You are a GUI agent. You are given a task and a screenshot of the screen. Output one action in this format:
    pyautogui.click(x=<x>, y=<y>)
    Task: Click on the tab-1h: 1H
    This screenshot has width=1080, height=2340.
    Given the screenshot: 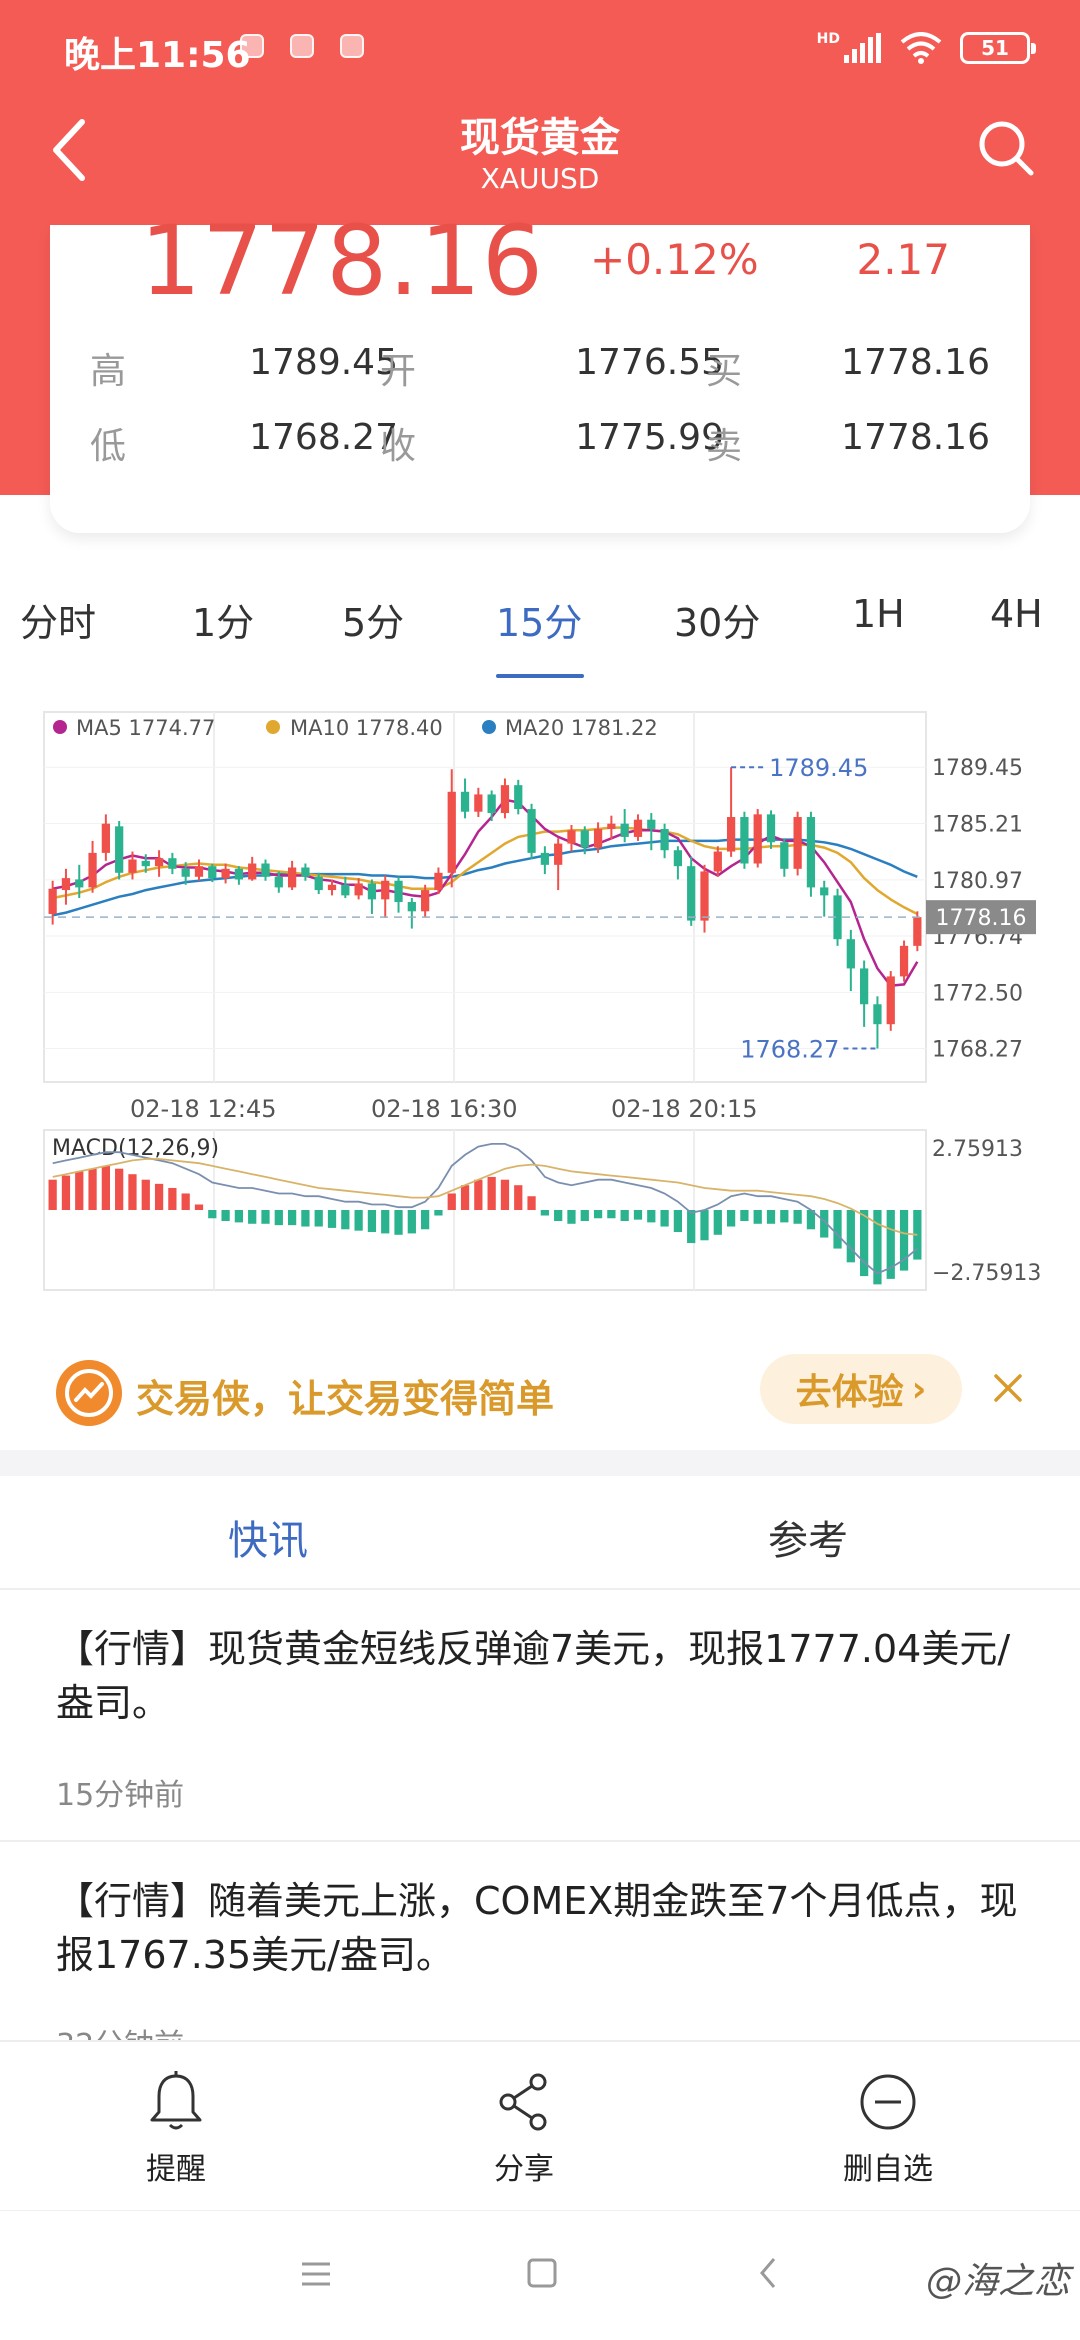 What is the action you would take?
    pyautogui.click(x=878, y=614)
    